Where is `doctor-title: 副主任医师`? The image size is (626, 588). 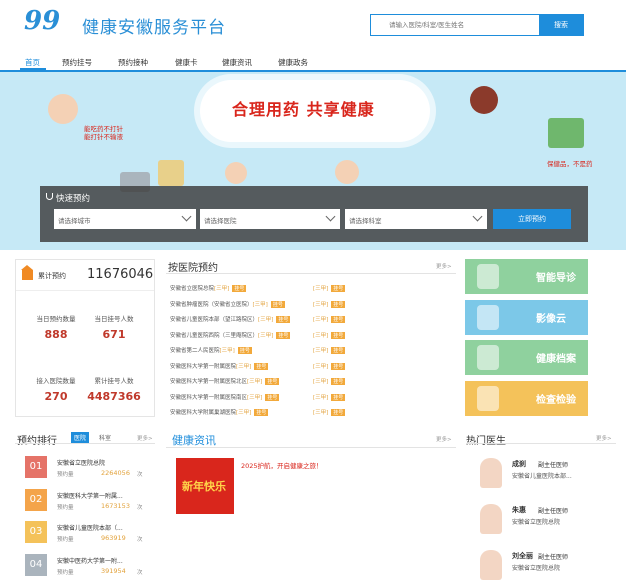
doctor-title: 副主任医师 is located at coordinates (553, 557).